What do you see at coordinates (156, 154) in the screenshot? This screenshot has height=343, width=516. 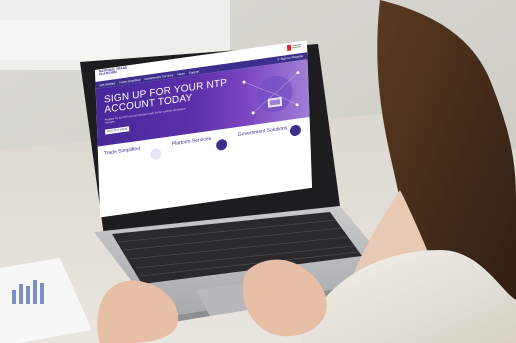 I see `trade-icon` at bounding box center [156, 154].